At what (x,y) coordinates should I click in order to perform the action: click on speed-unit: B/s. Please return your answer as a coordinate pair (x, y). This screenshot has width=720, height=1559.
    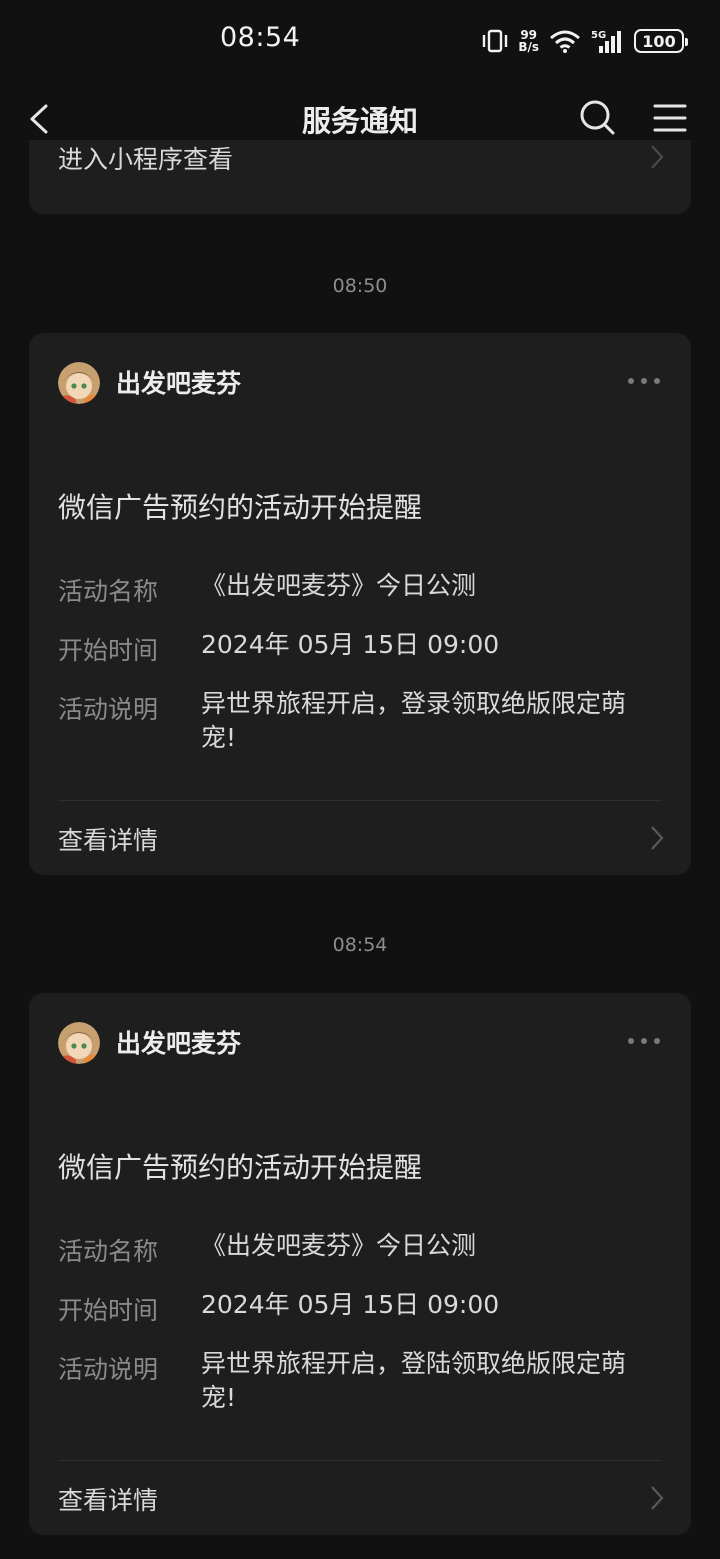
    Looking at the image, I should click on (528, 47).